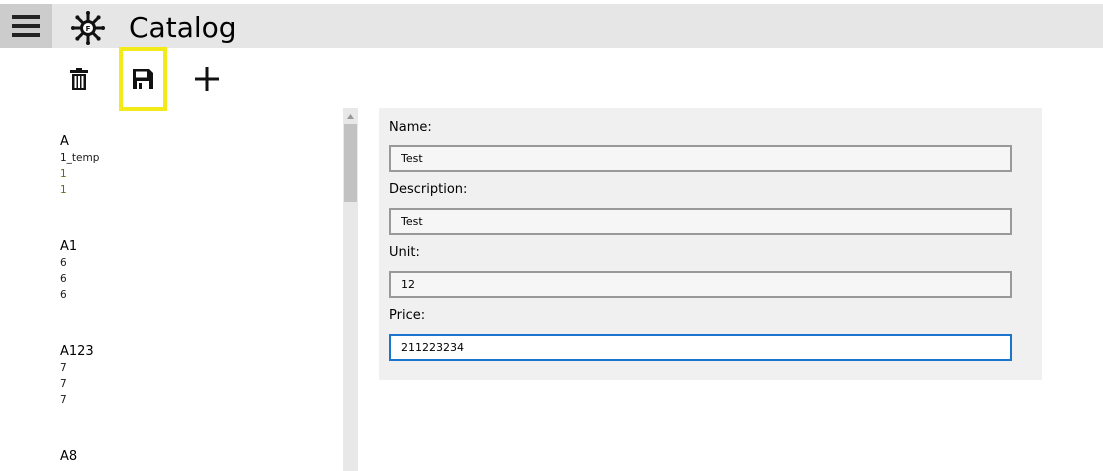 The image size is (1103, 471). Describe the element at coordinates (407, 315) in the screenshot. I see `price-label: Price:` at that location.